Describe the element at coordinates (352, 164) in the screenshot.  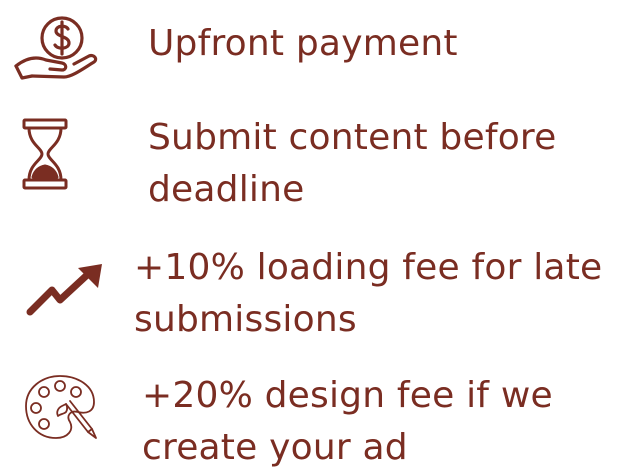
I see `item-text: Submit content before deadline` at that location.